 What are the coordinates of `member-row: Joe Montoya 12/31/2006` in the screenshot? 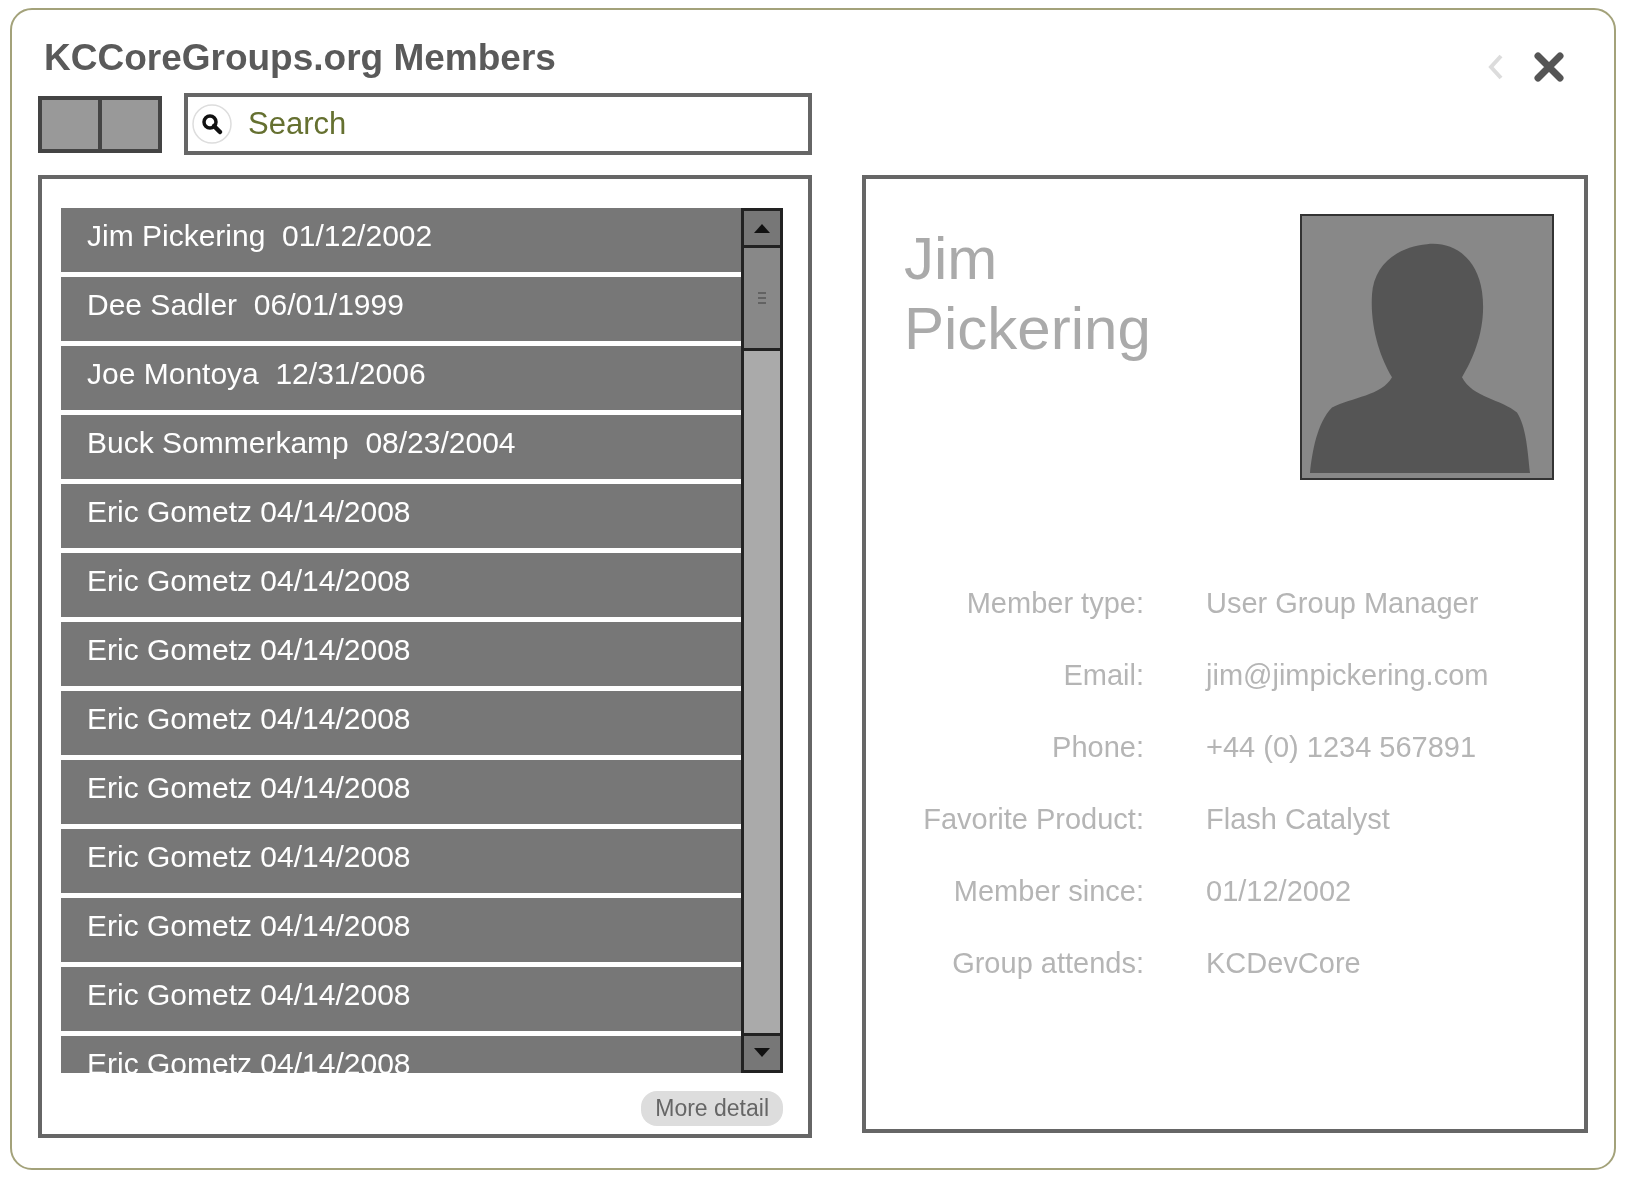 It's located at (401, 378).